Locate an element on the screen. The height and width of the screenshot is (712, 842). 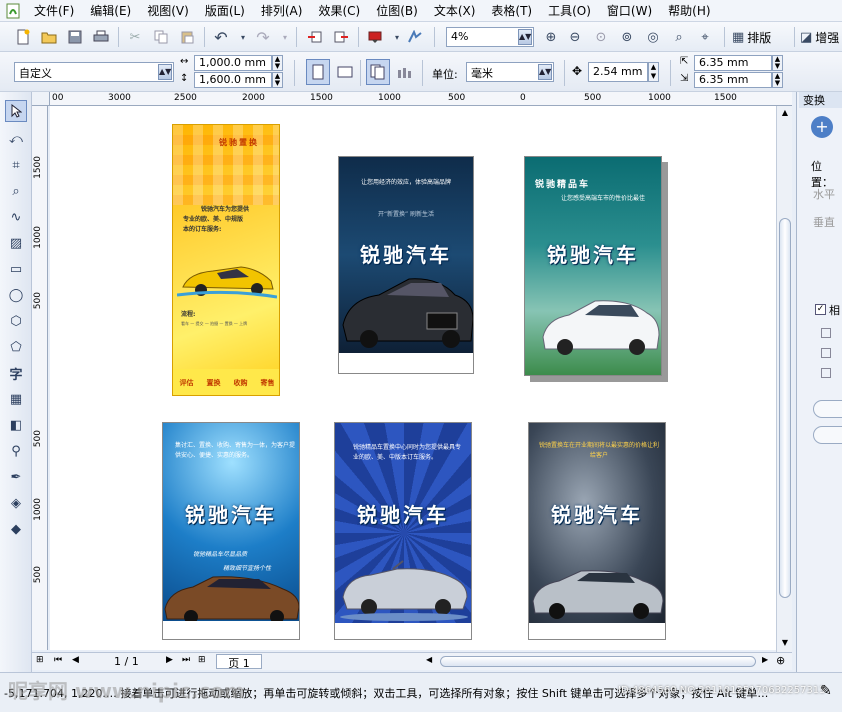
new-document-icon is located at coordinates (23, 37).